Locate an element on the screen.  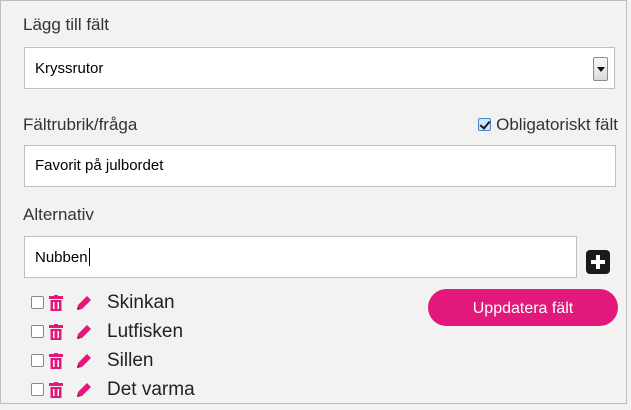
alternative-input: Nubben is located at coordinates (300, 257).